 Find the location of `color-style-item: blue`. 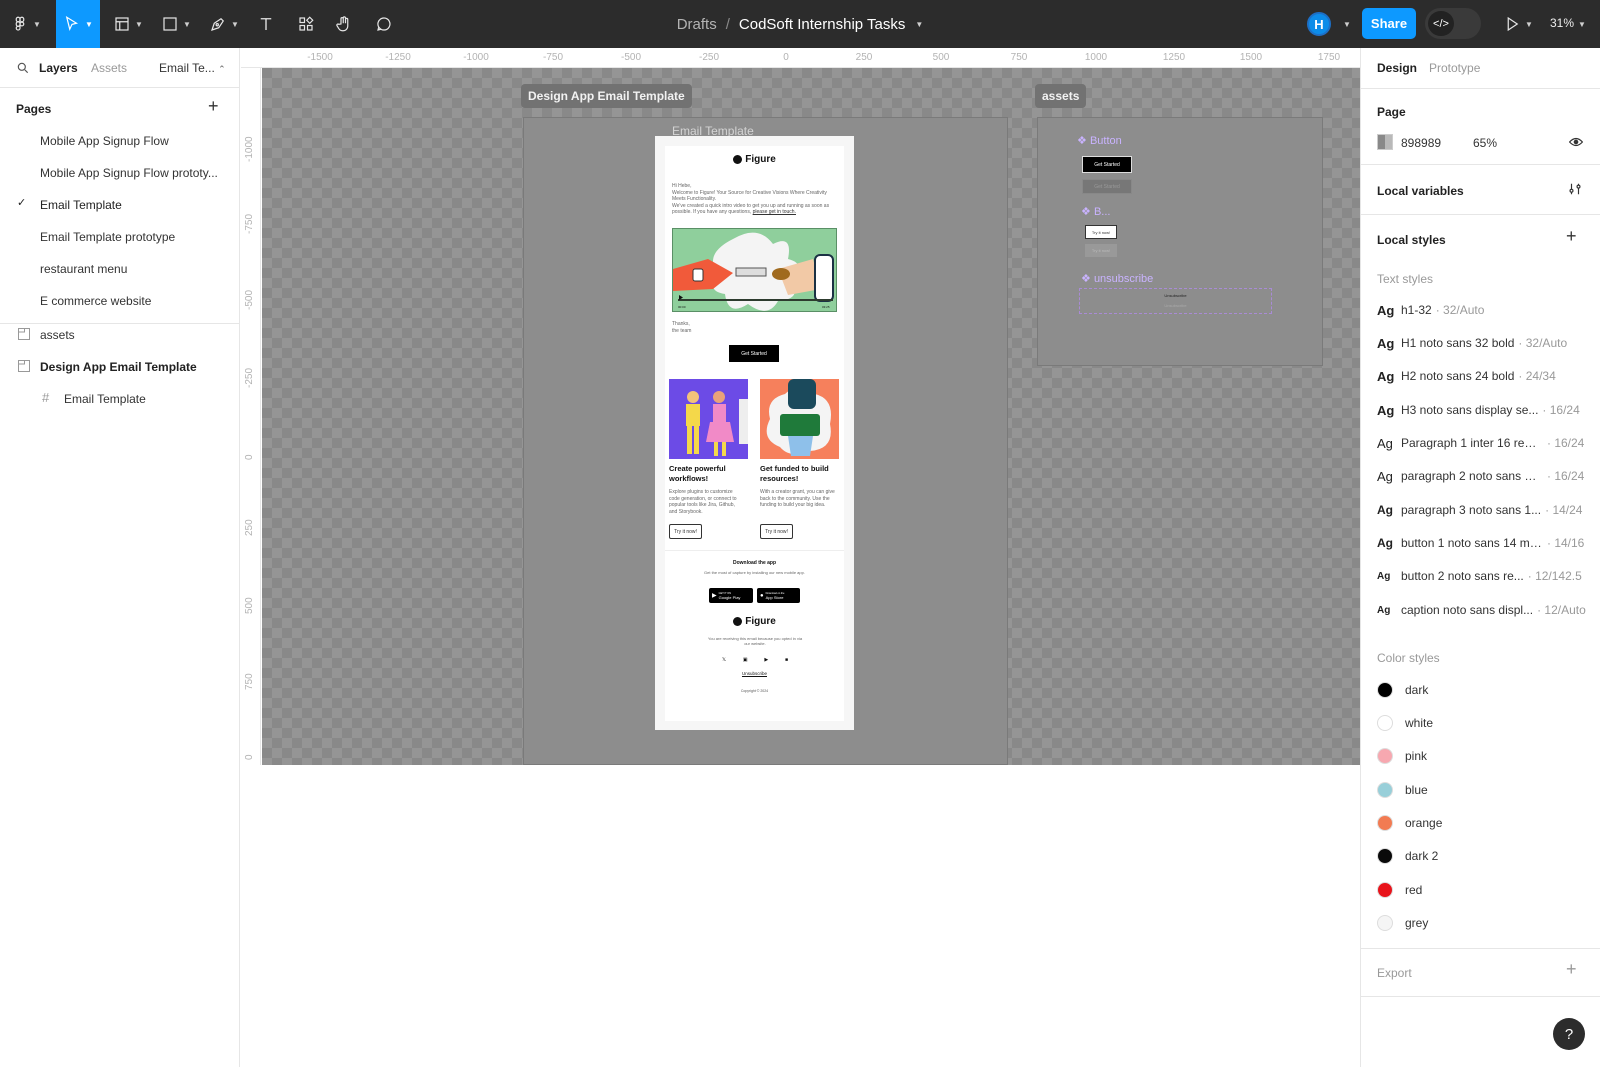

color-style-item: blue is located at coordinates (1402, 790).